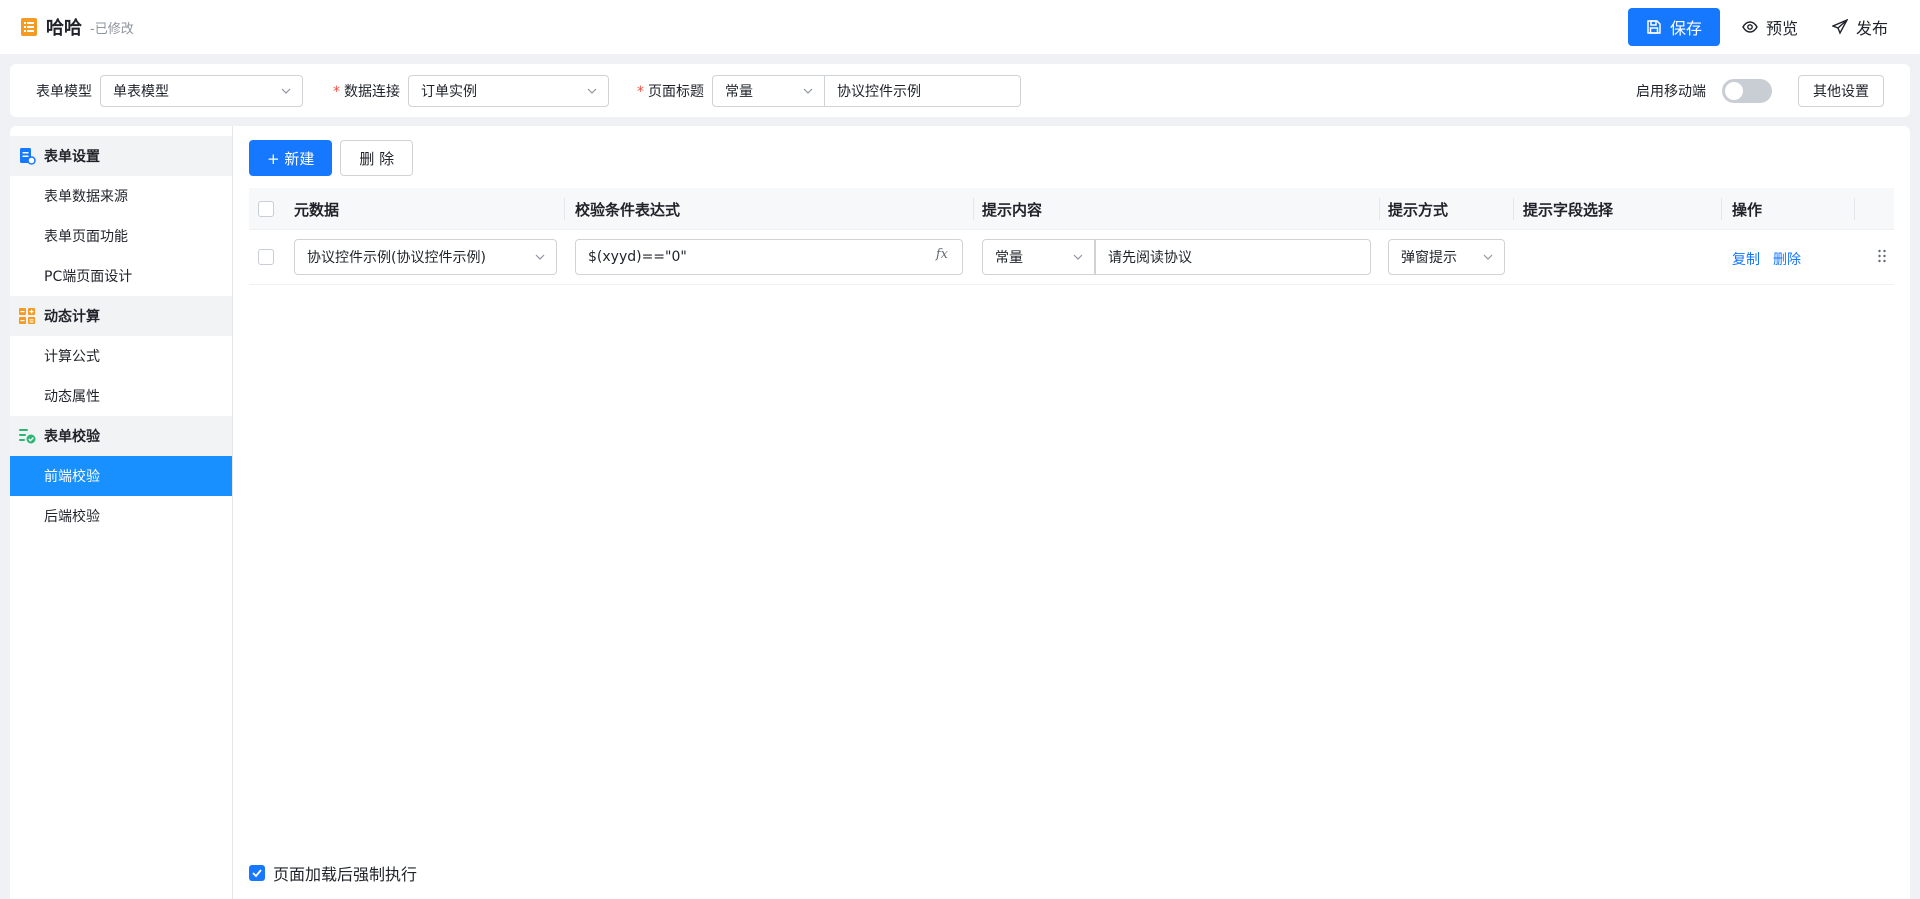 The width and height of the screenshot is (1920, 899). Describe the element at coordinates (1568, 210) in the screenshot. I see `column-header: 提示字段选择` at that location.